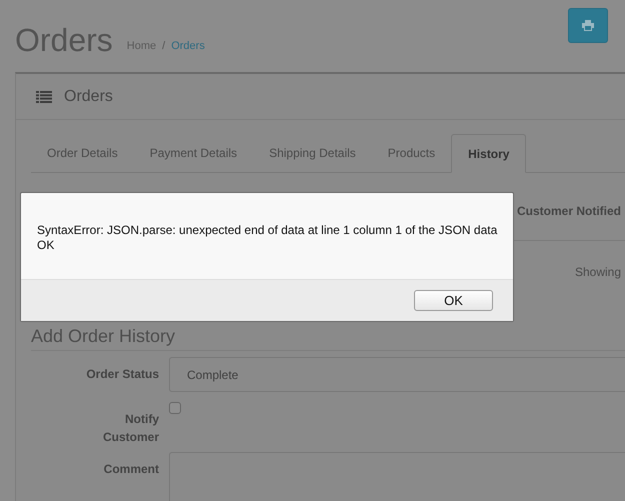 The width and height of the screenshot is (625, 501). I want to click on field-label: Notify Customer, so click(130, 428).